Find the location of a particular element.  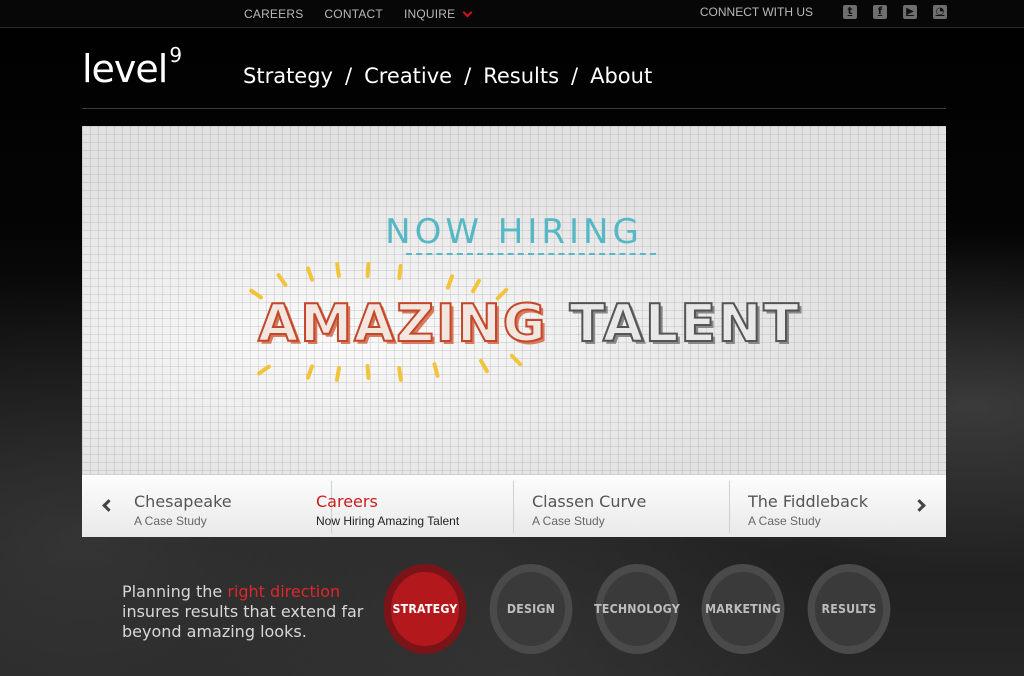

logo-superscript: 9 is located at coordinates (175, 55).